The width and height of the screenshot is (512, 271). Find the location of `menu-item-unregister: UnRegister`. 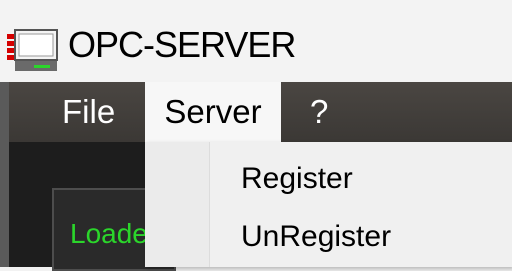

menu-item-unregister: UnRegister is located at coordinates (316, 237).